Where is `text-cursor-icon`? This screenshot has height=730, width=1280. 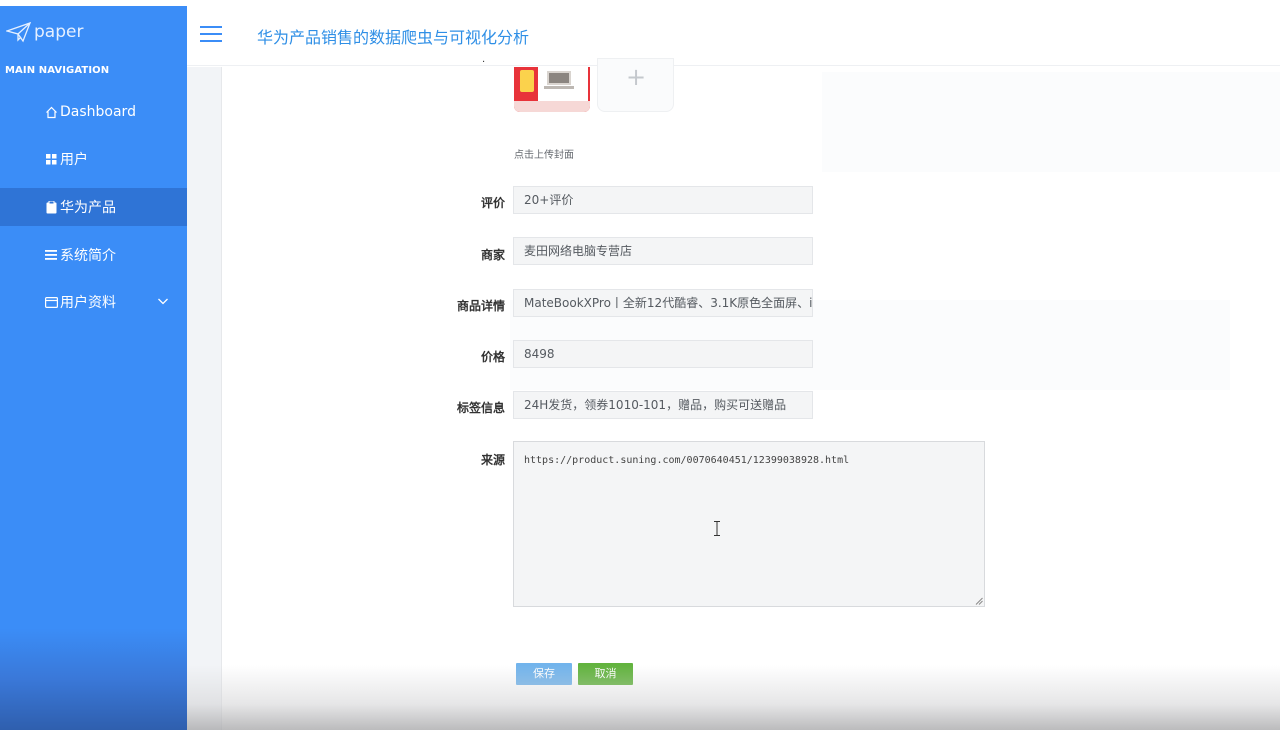 text-cursor-icon is located at coordinates (717, 528).